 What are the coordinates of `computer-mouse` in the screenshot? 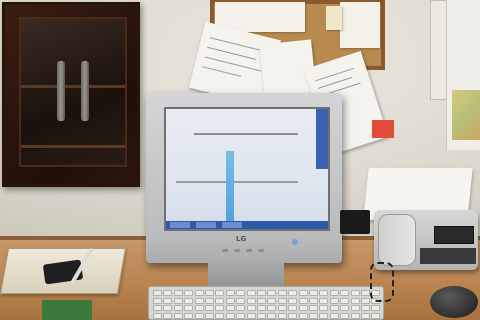 It's located at (454, 302).